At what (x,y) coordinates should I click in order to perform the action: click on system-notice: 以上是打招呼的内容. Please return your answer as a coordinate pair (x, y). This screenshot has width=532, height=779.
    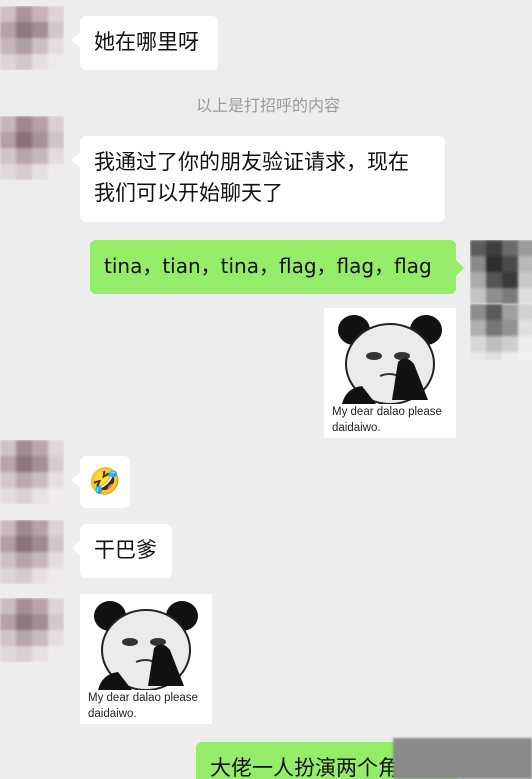
    Looking at the image, I should click on (267, 105).